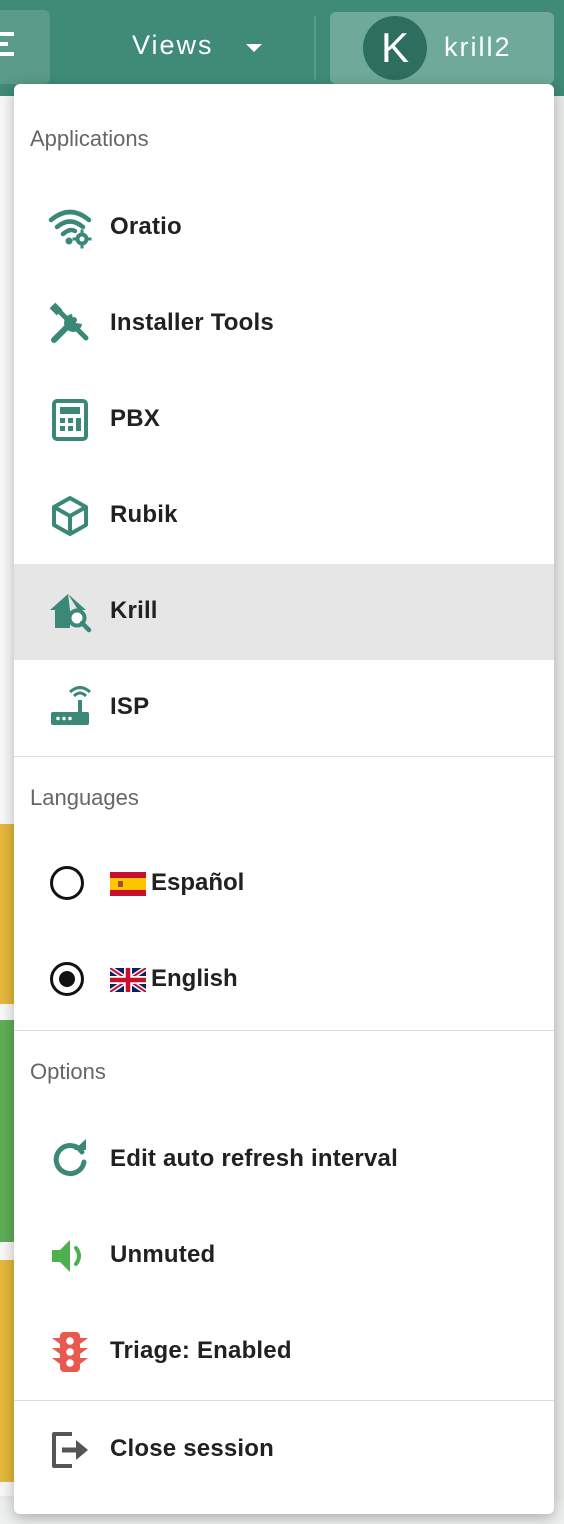 The width and height of the screenshot is (564, 1524). What do you see at coordinates (284, 708) in the screenshot?
I see `menu-item-isp: ISP` at bounding box center [284, 708].